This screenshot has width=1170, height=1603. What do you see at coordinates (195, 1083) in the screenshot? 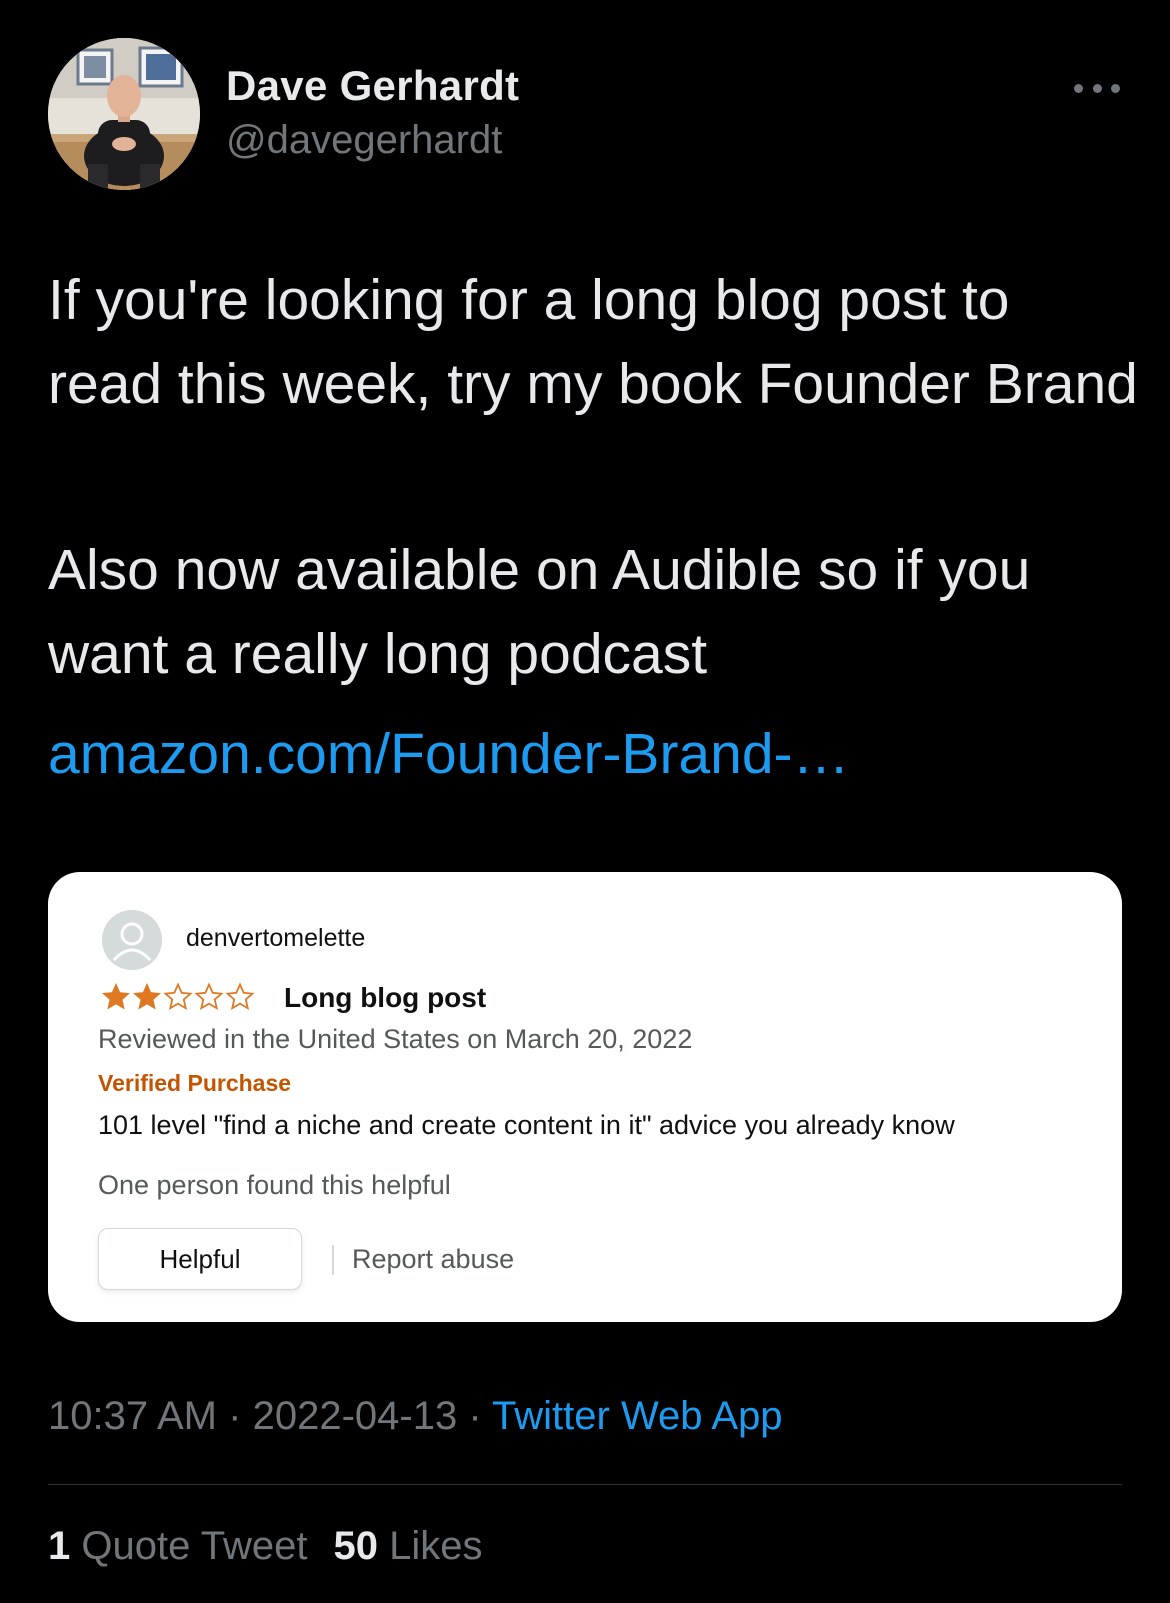
I see `verified-purchase-badge: Verified Purchase` at bounding box center [195, 1083].